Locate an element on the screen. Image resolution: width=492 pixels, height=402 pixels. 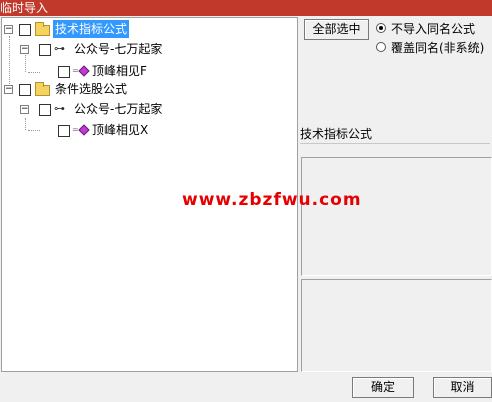
tree-node-screening: − 条件选股公式 is located at coordinates (149, 89).